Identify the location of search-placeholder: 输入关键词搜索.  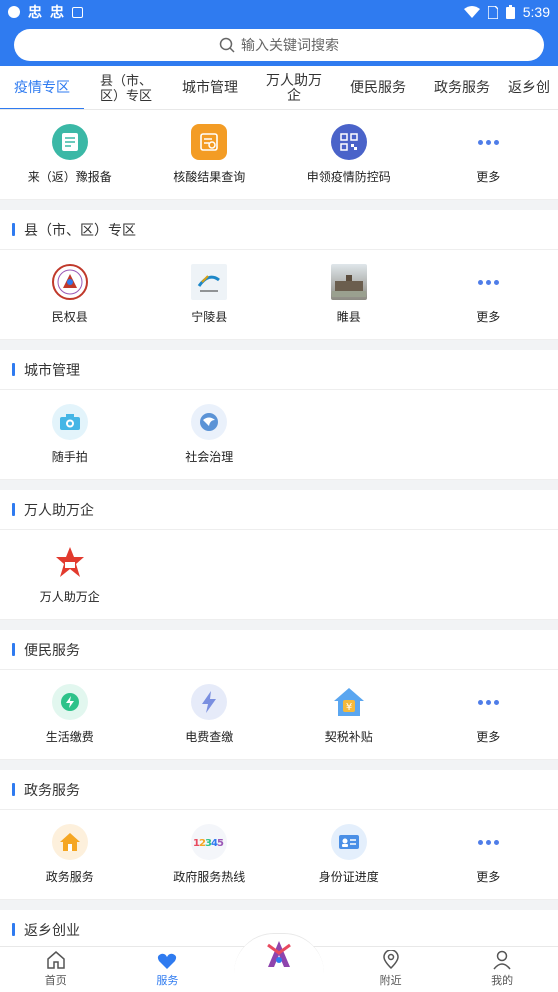
(290, 45).